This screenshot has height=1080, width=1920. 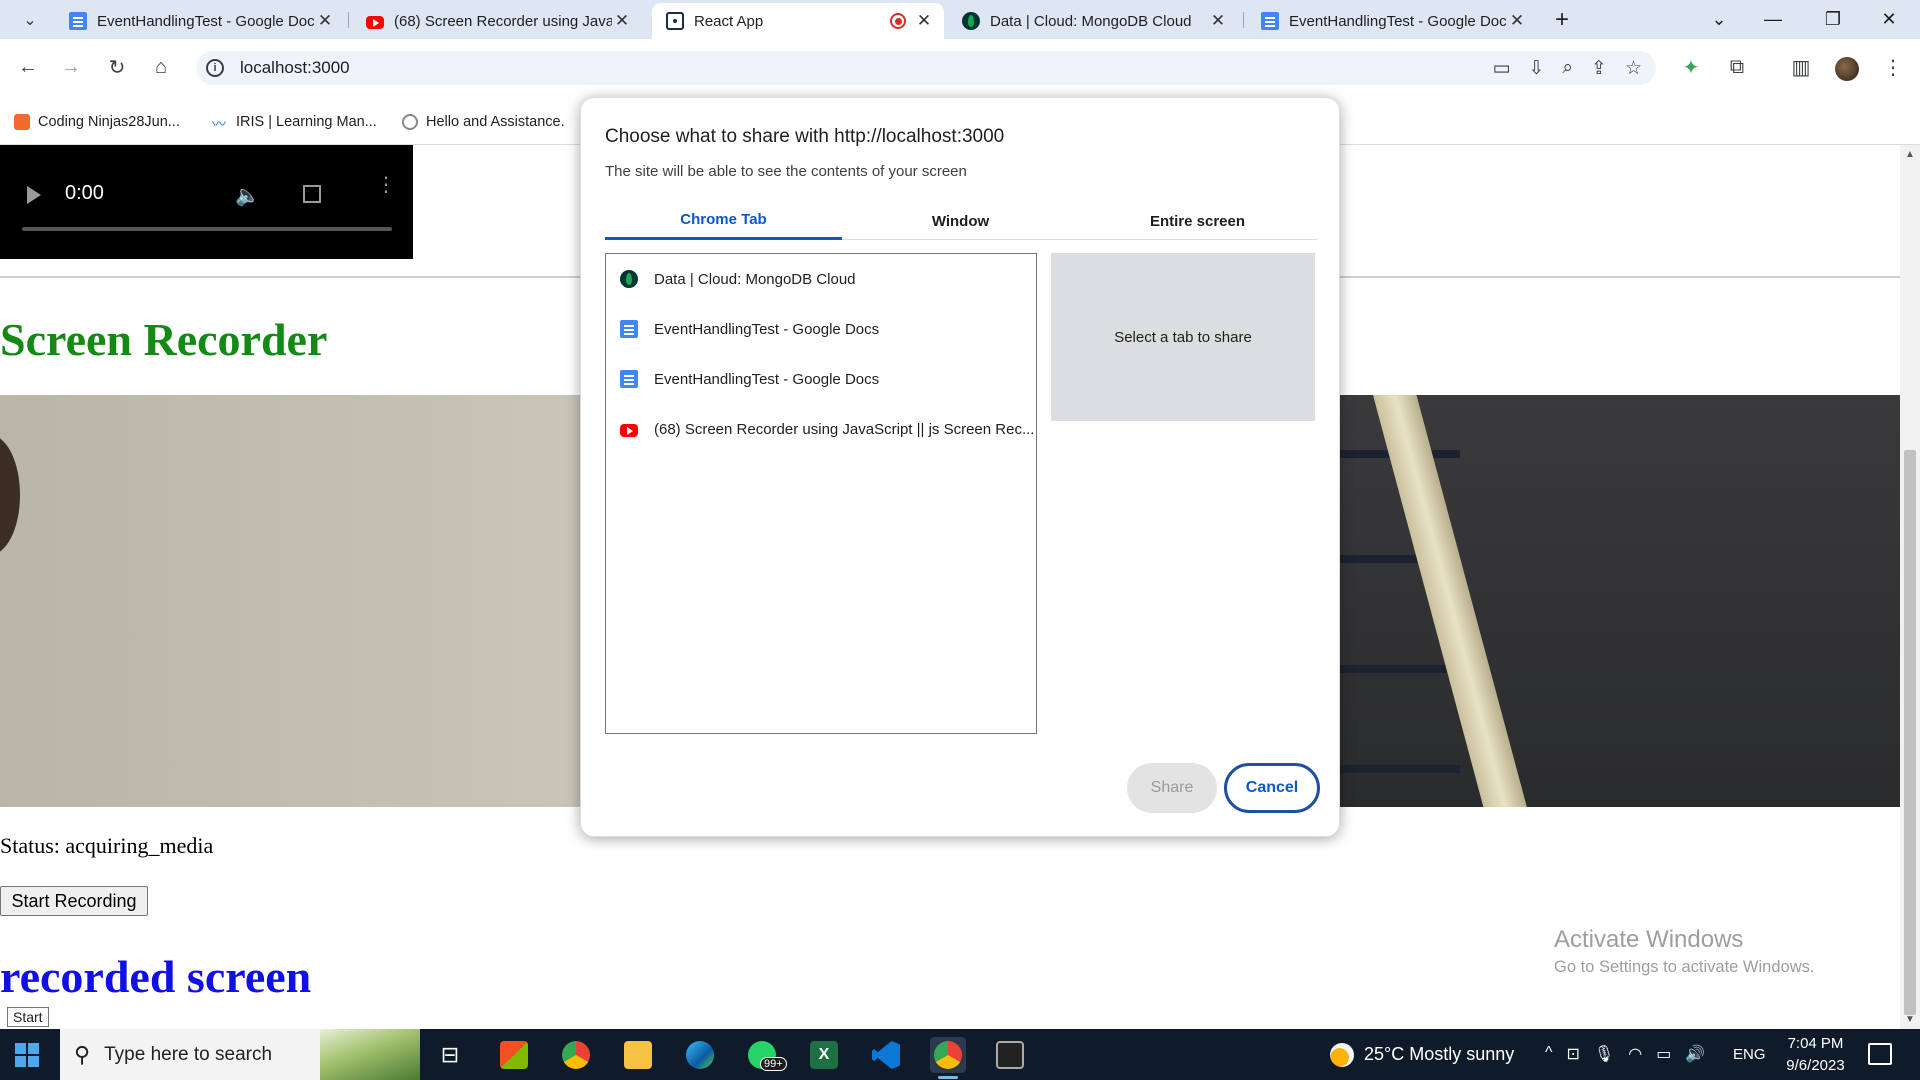 What do you see at coordinates (765, 1055) in the screenshot?
I see `whatsapp-icon: 99+` at bounding box center [765, 1055].